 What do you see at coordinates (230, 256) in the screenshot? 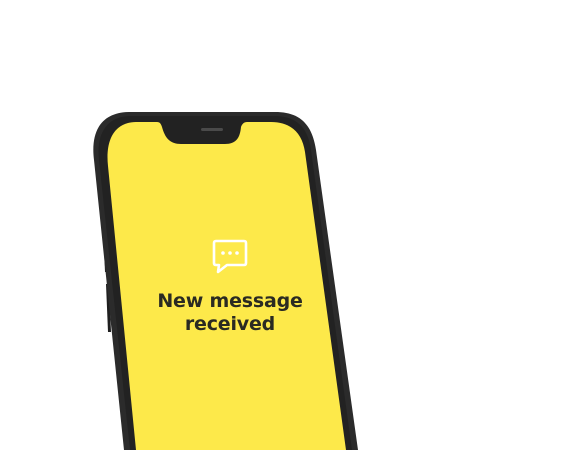
I see `chat-bubble-icon` at bounding box center [230, 256].